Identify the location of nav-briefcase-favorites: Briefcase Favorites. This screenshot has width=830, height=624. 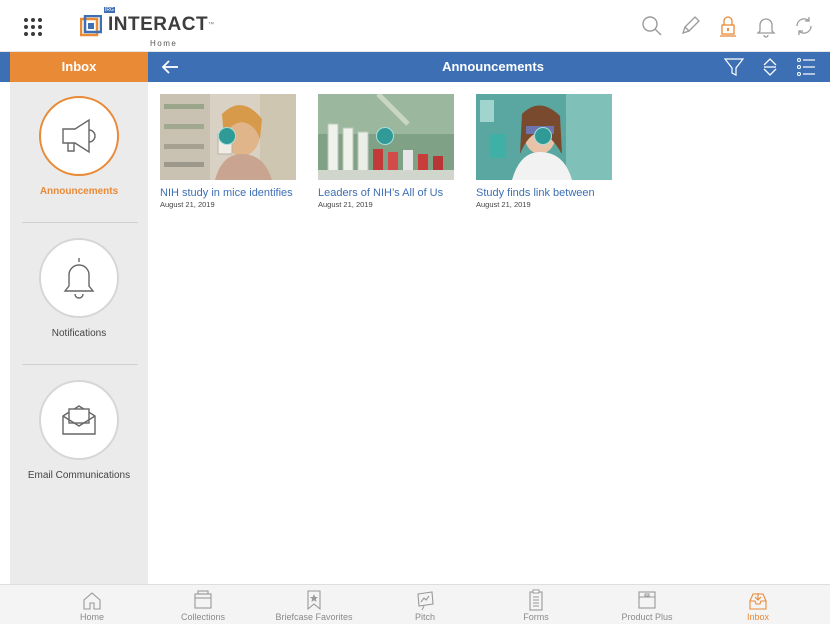
(314, 605).